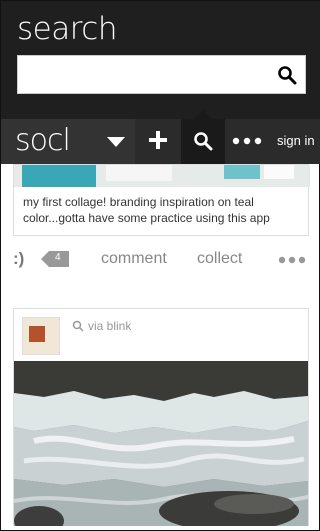 This screenshot has height=531, width=320. I want to click on comment-button: comment, so click(134, 259).